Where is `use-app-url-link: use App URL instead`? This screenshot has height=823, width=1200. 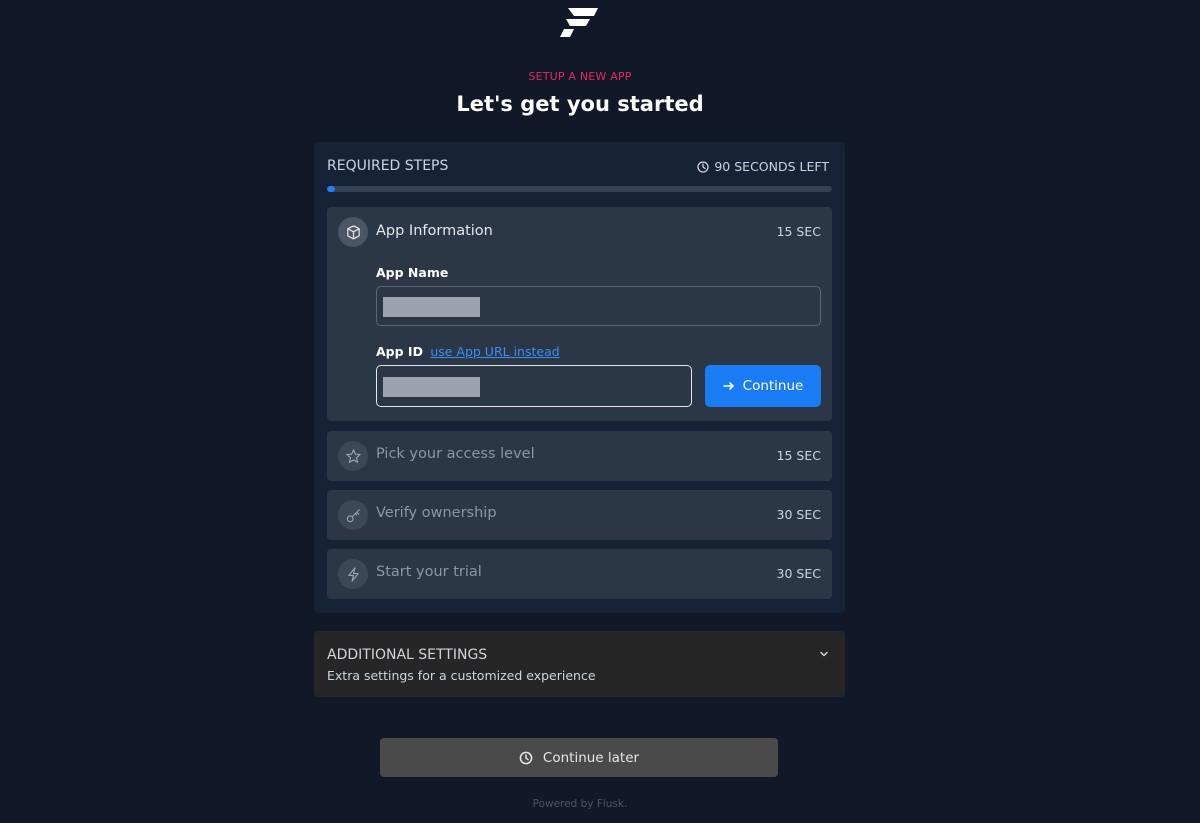
use-app-url-link: use App URL instead is located at coordinates (494, 351).